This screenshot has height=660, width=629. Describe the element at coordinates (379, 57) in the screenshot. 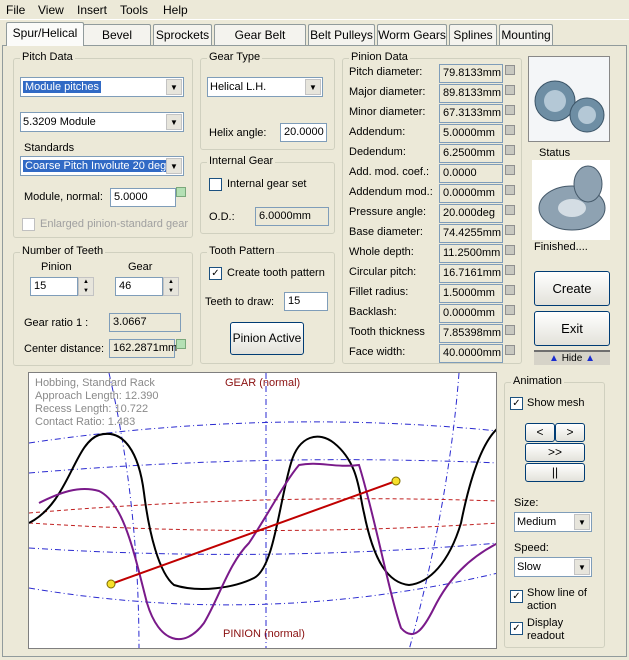

I see `pinion-data-title: Pinion Data` at that location.